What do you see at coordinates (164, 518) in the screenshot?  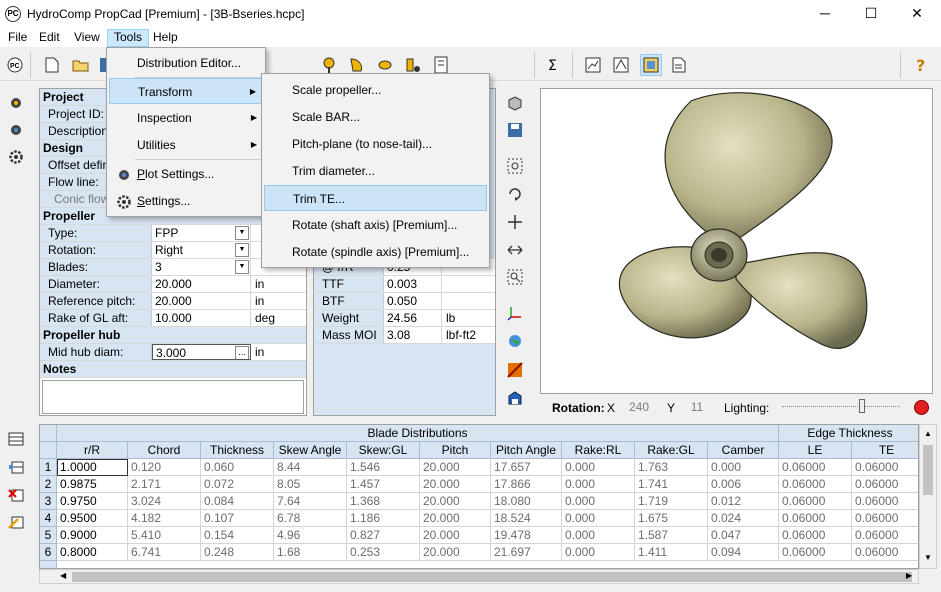 I see `table-cell: 4.182` at bounding box center [164, 518].